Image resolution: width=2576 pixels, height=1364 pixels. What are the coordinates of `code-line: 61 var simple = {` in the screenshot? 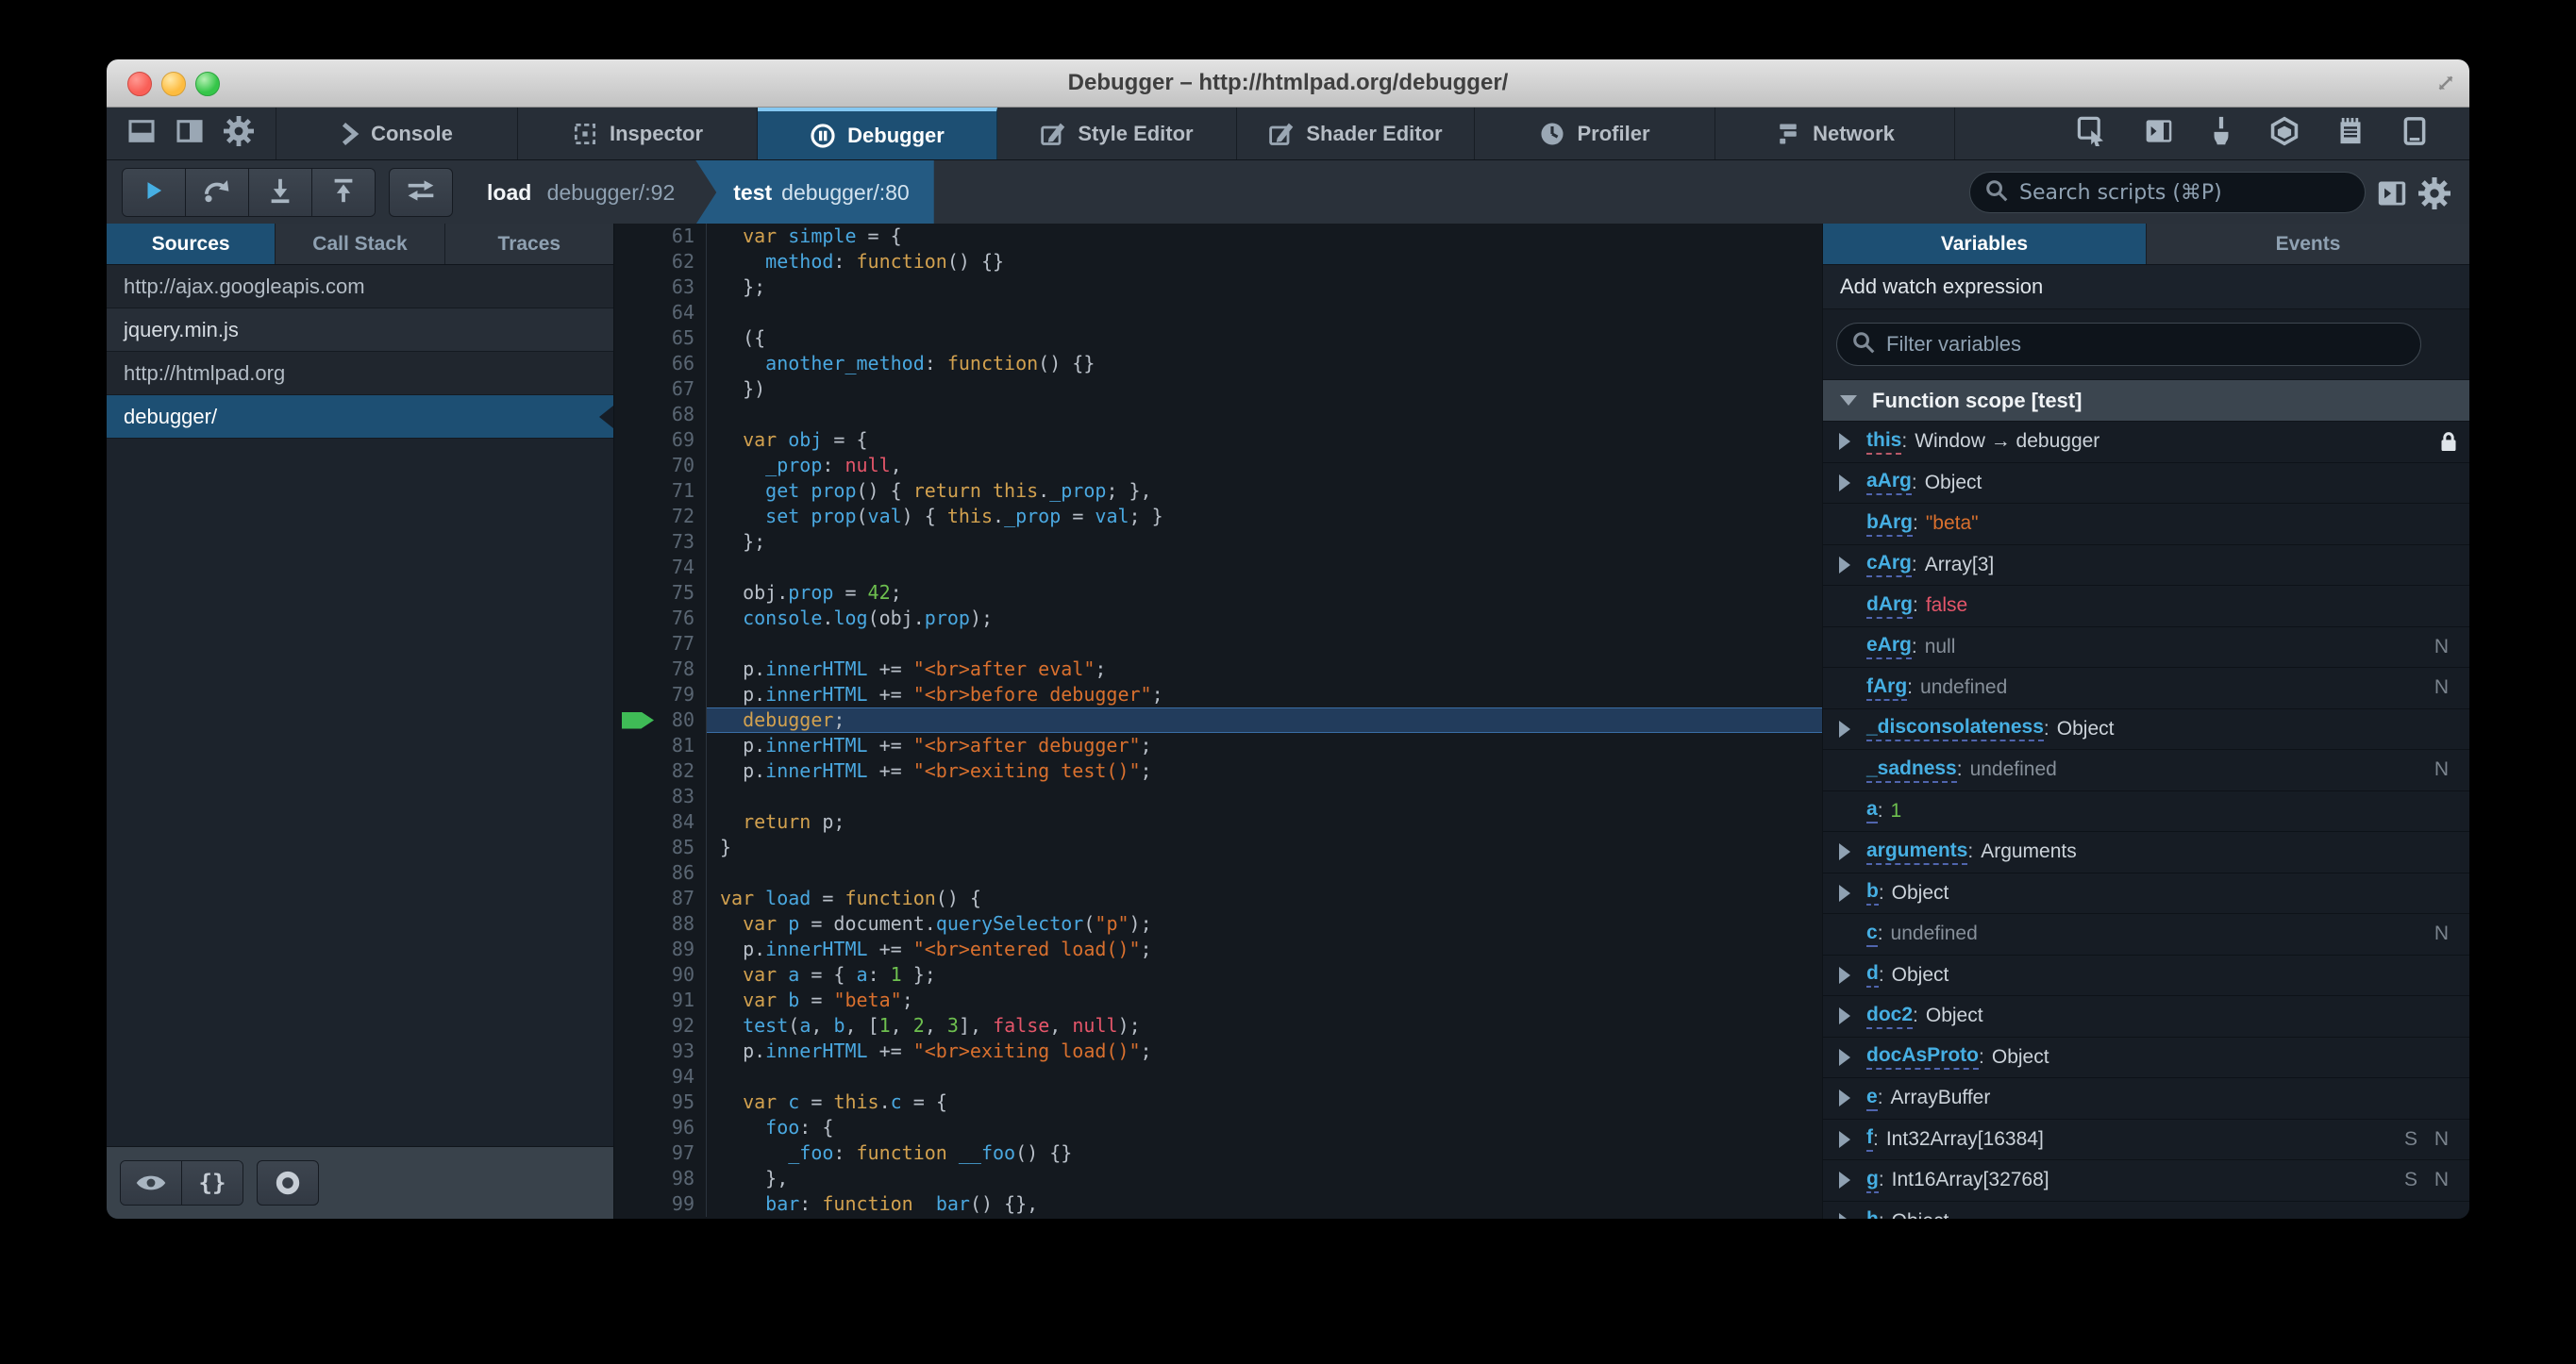 It's located at (1218, 236).